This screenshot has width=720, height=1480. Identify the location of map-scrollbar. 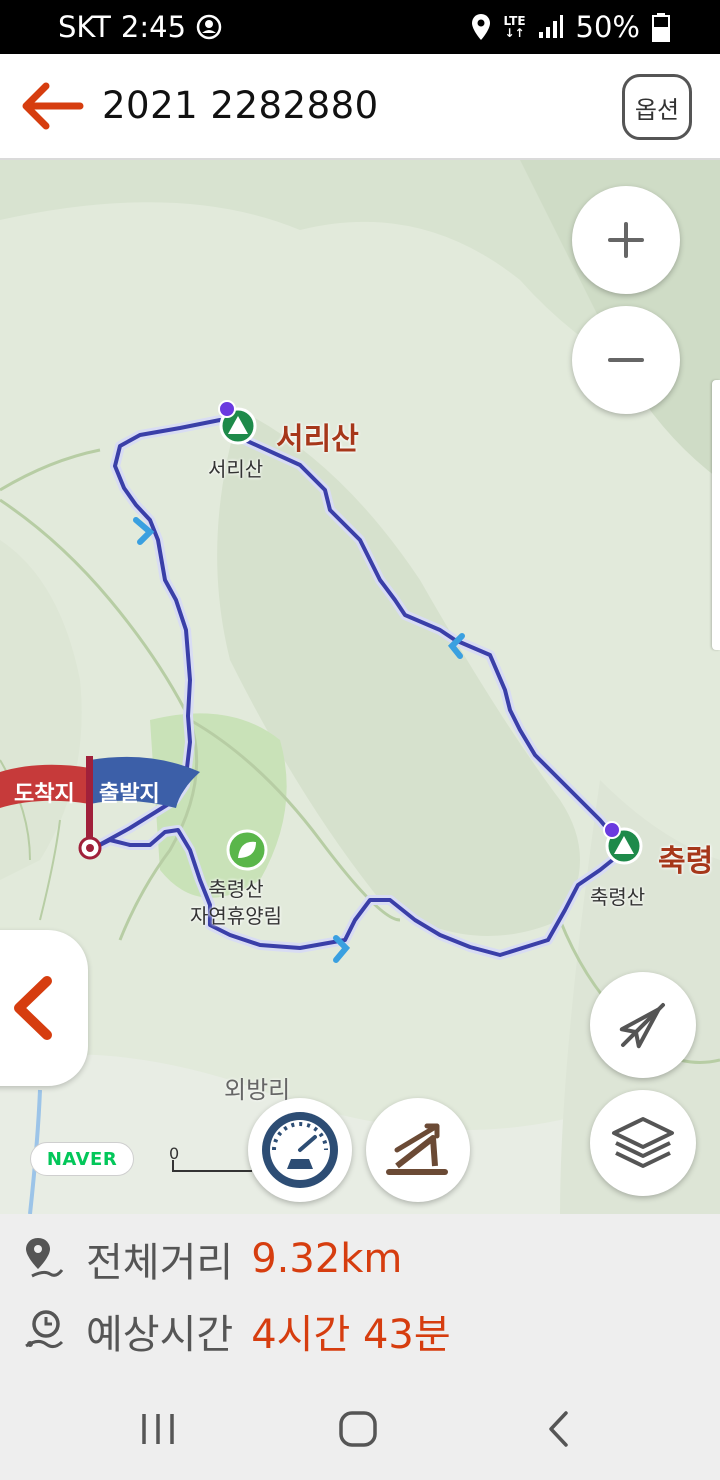
(716, 515).